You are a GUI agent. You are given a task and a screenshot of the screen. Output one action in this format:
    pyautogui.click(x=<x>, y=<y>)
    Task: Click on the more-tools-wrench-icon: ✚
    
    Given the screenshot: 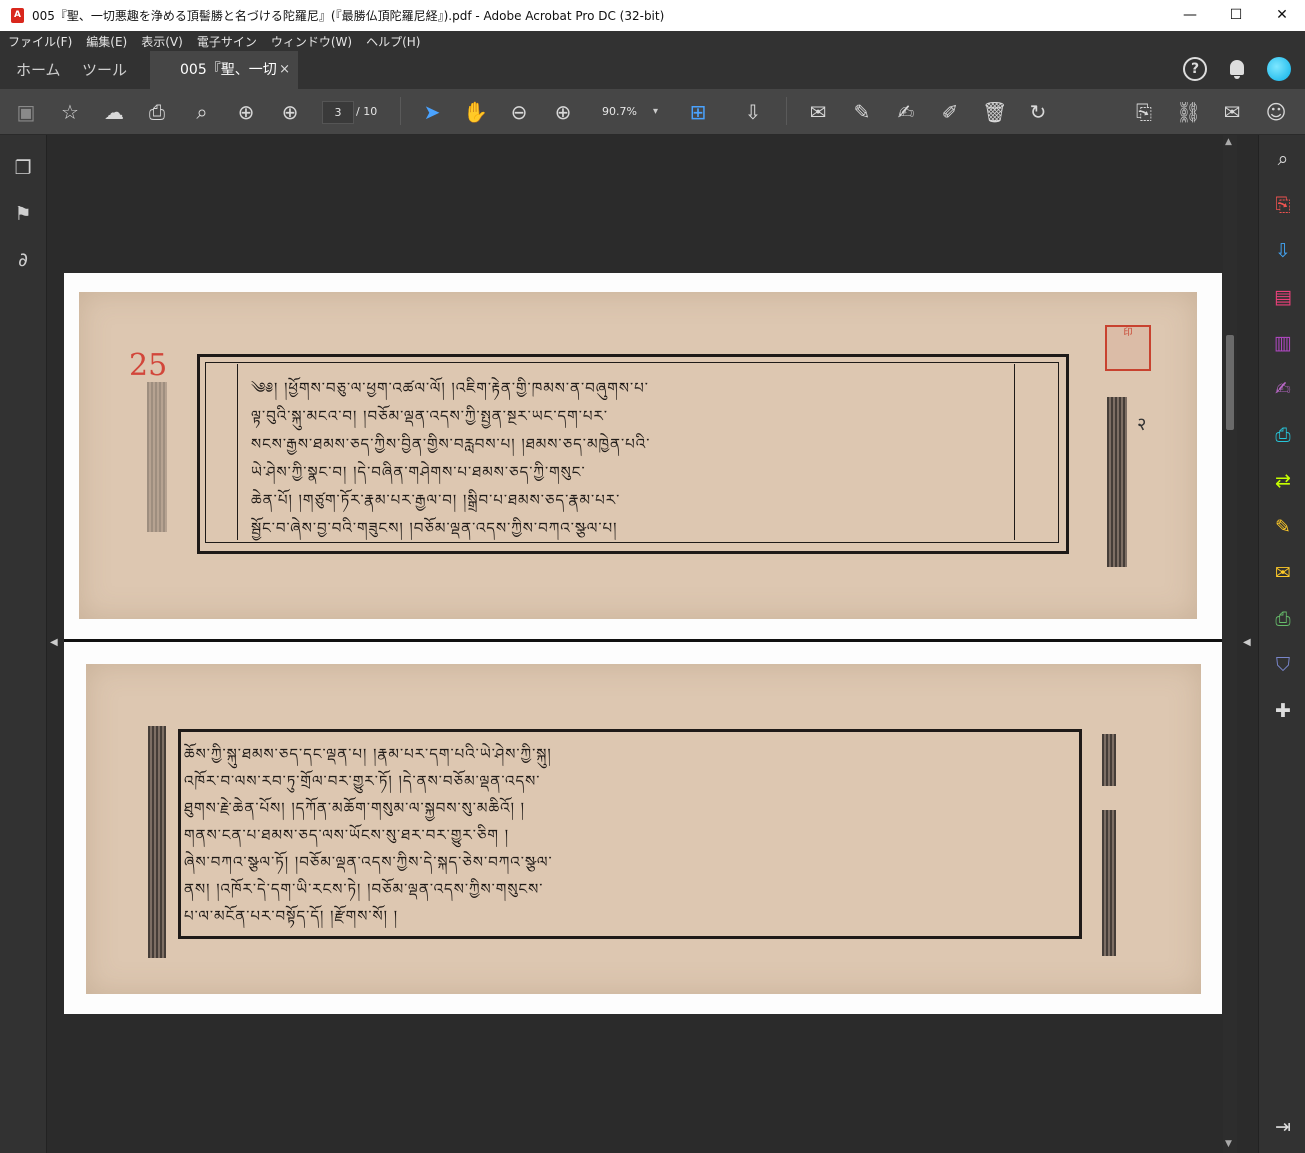 What is the action you would take?
    pyautogui.click(x=1283, y=711)
    